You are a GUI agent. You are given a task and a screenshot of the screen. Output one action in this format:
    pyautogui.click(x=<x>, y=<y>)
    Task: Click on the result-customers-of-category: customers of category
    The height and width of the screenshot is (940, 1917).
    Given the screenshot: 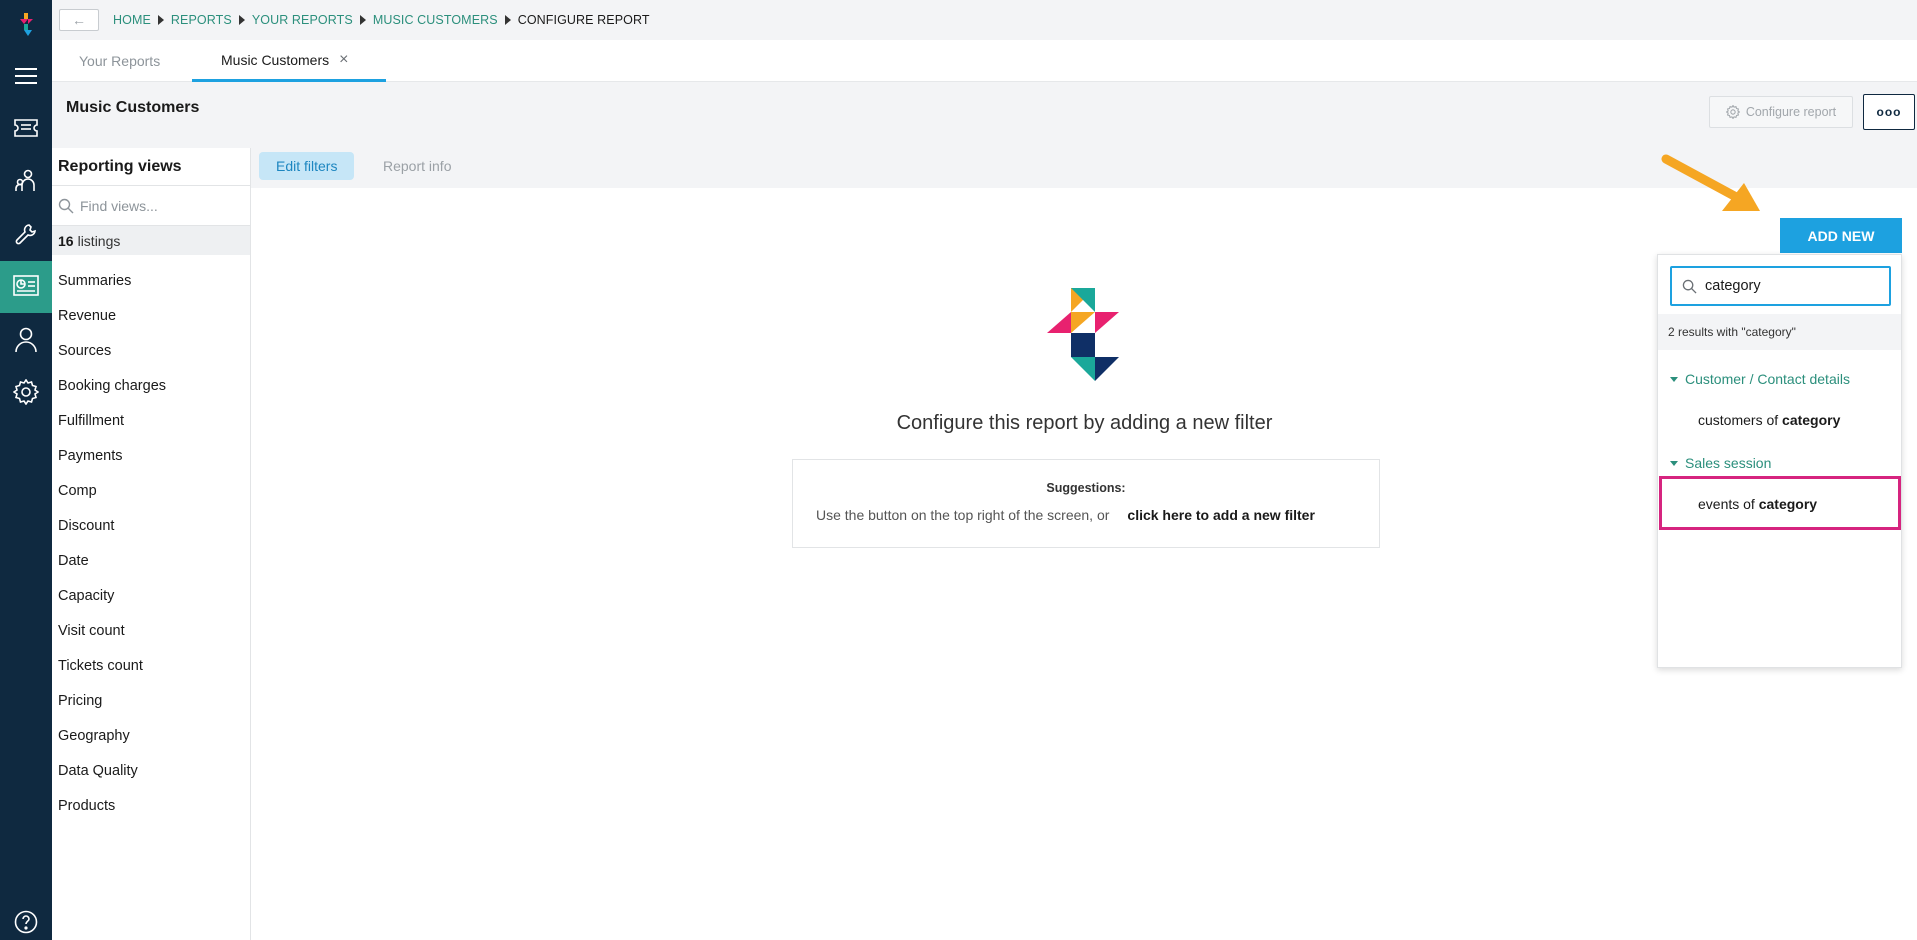 What is the action you would take?
    pyautogui.click(x=1769, y=420)
    